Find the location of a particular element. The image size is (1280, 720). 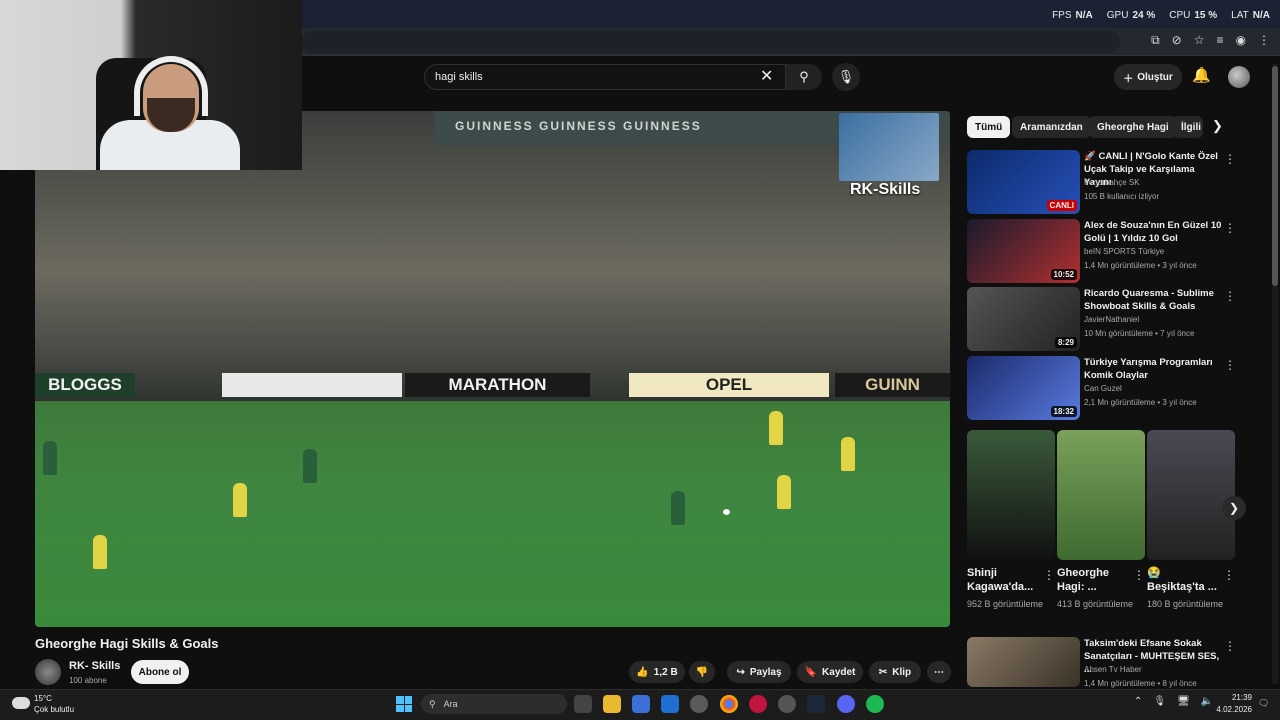

cloud-icon is located at coordinates (21, 703).